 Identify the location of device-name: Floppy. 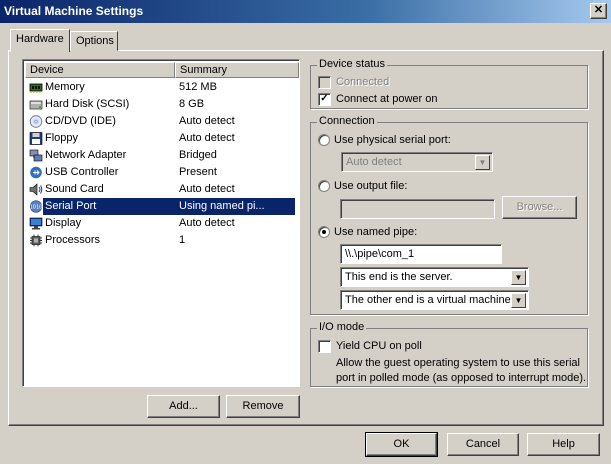
(62, 138).